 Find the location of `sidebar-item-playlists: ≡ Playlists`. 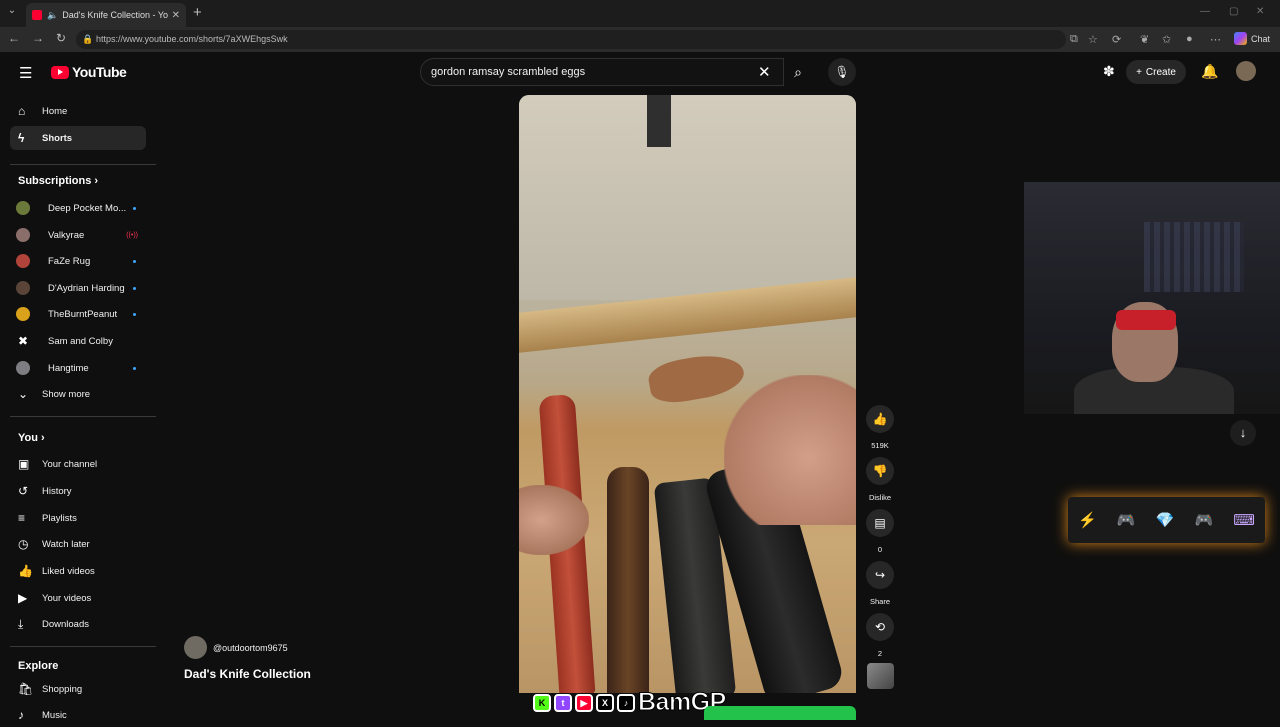

sidebar-item-playlists: ≡ Playlists is located at coordinates (78, 518).